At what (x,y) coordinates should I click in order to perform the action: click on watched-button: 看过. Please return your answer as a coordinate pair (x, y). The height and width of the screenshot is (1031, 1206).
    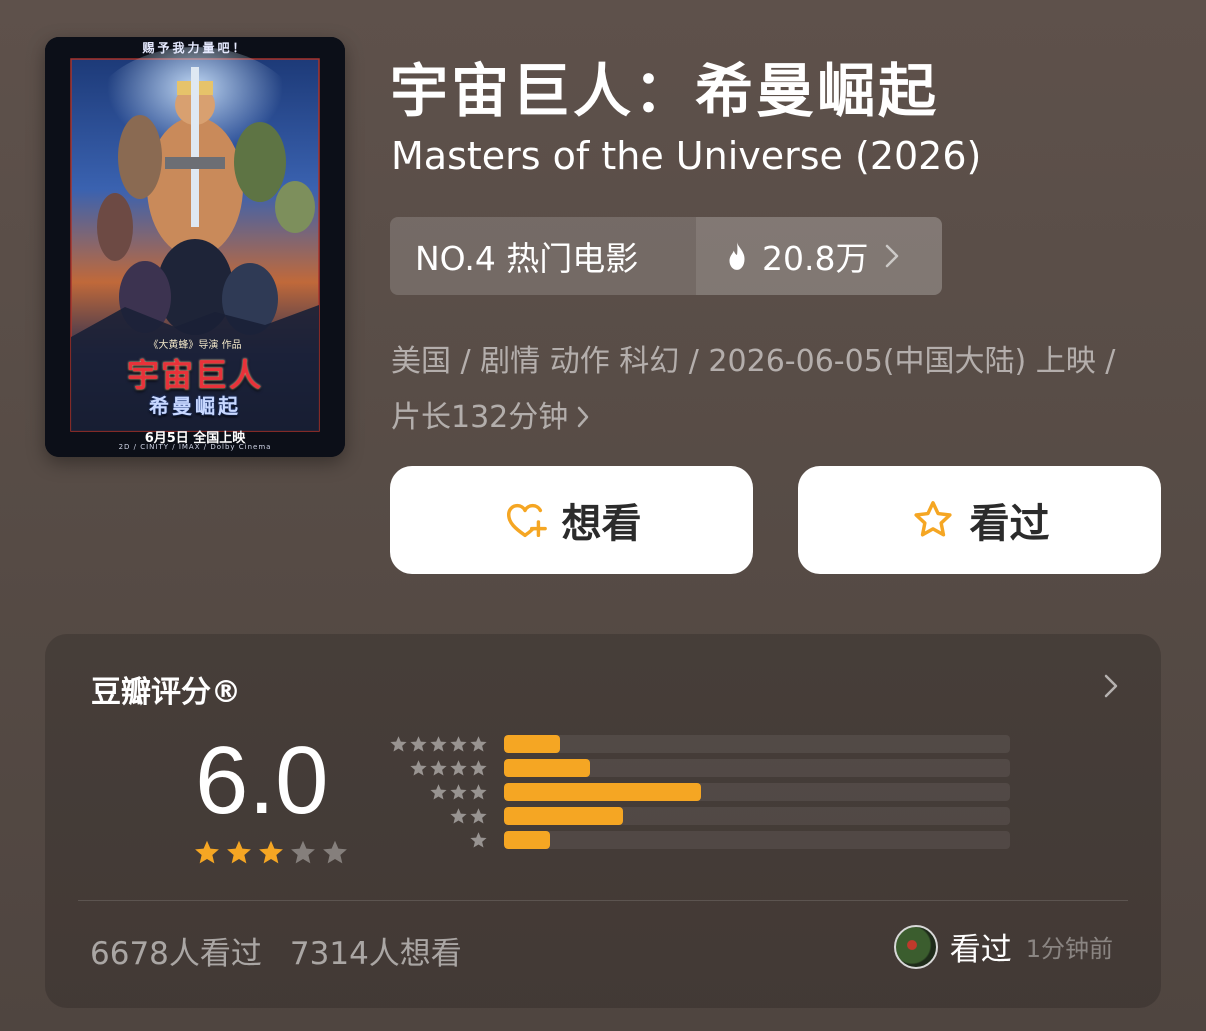
    Looking at the image, I should click on (979, 520).